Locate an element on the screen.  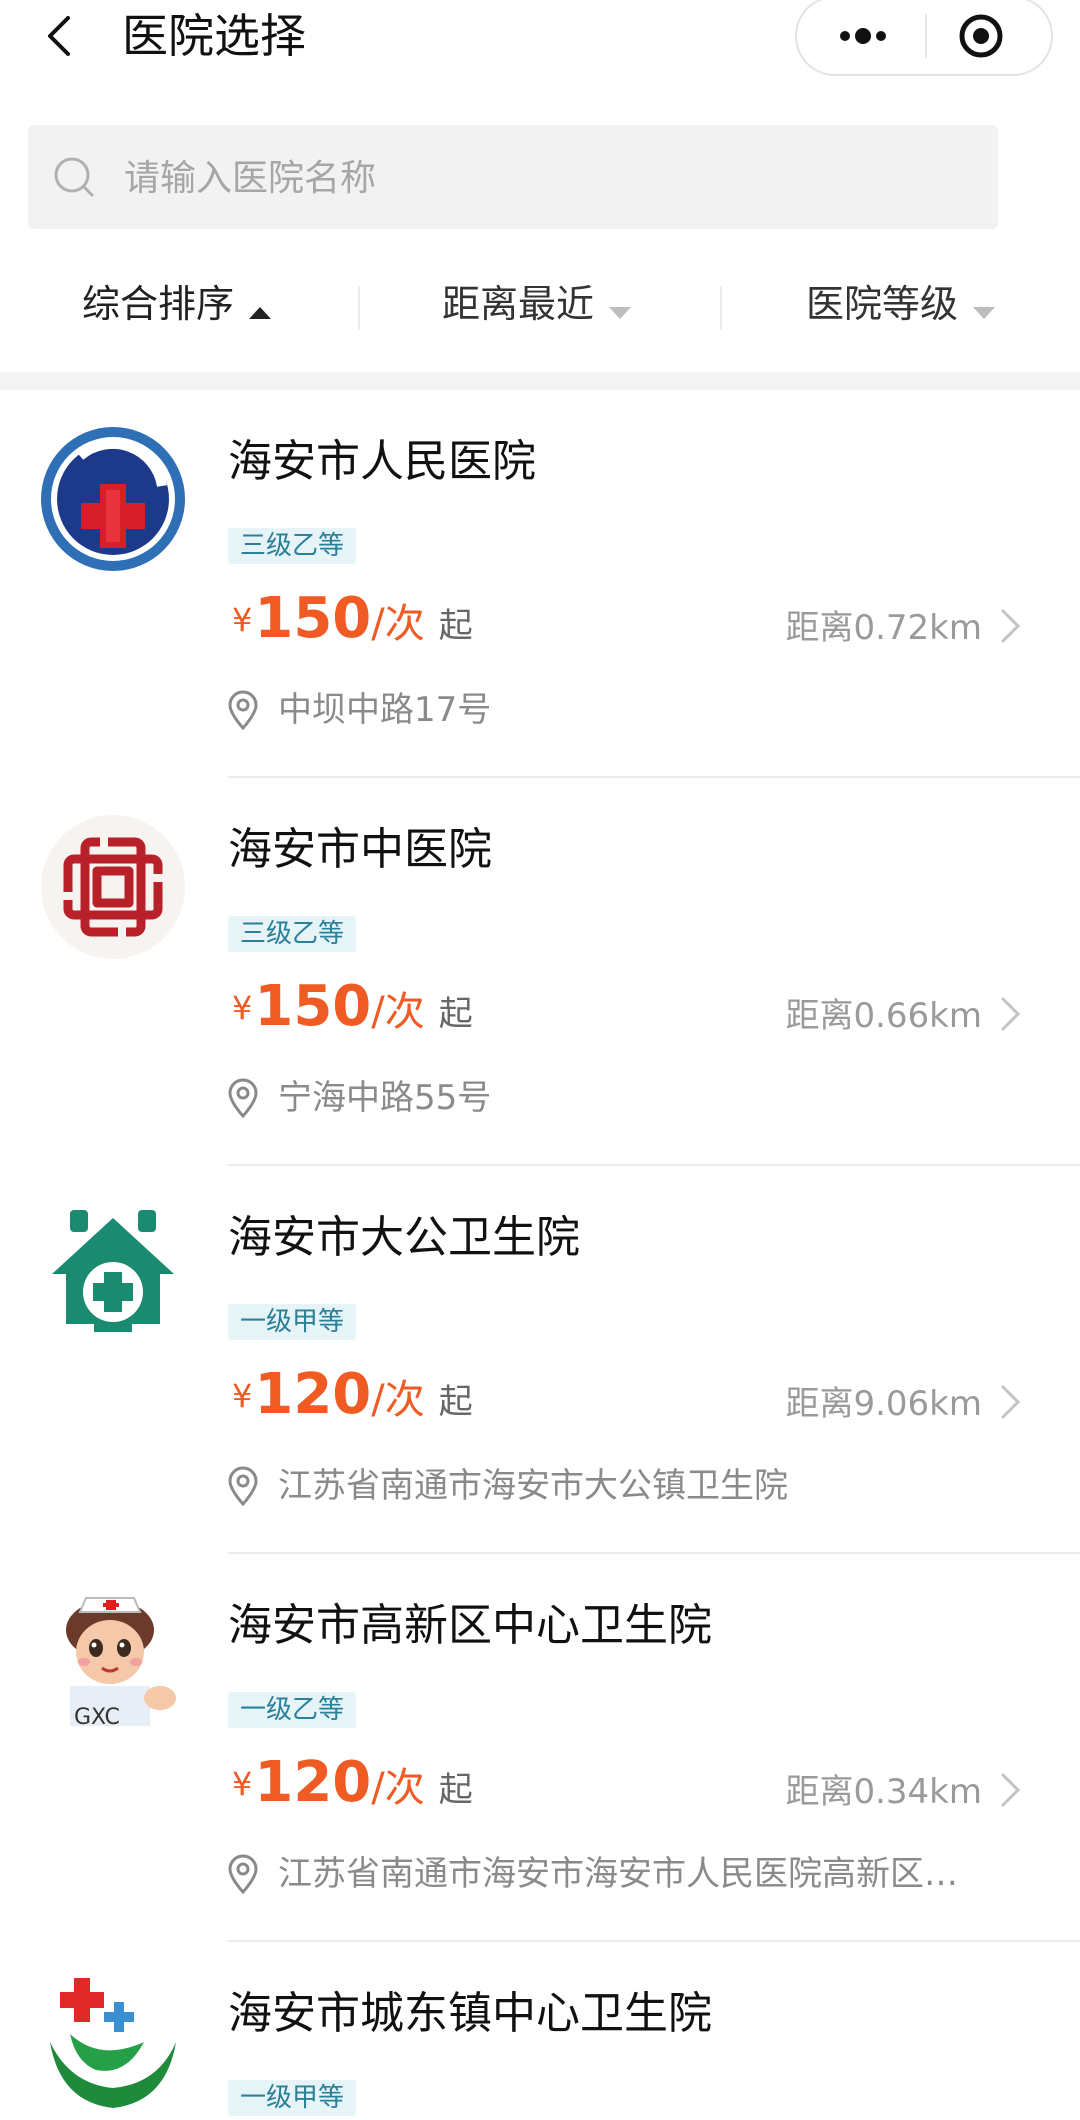
green-hand-cross-logo is located at coordinates (113, 2046).